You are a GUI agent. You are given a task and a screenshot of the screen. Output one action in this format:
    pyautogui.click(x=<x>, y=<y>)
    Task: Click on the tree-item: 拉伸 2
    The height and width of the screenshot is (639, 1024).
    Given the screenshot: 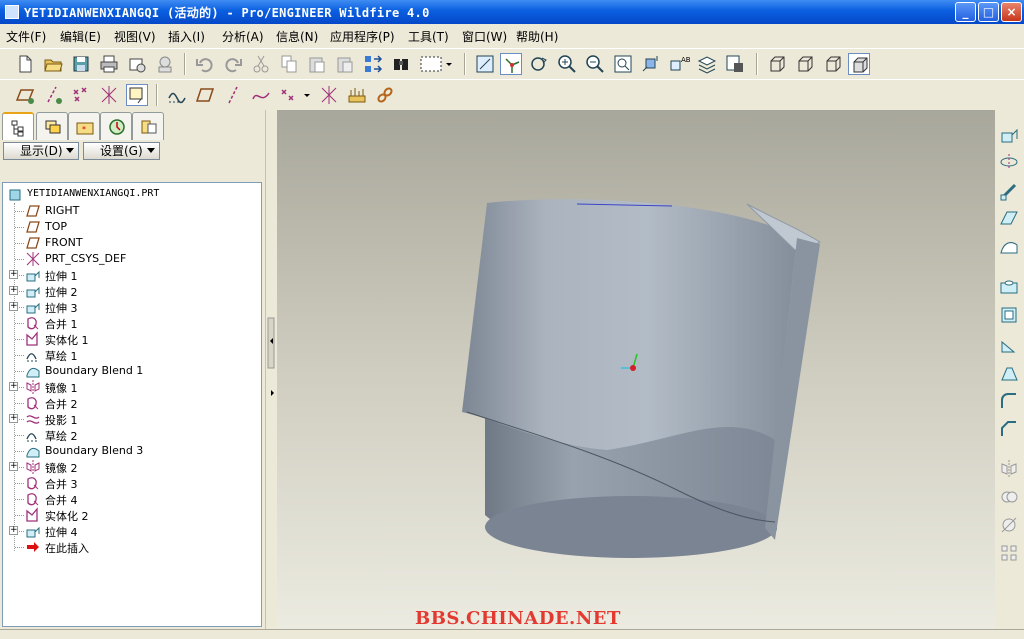 What is the action you would take?
    pyautogui.click(x=140, y=291)
    